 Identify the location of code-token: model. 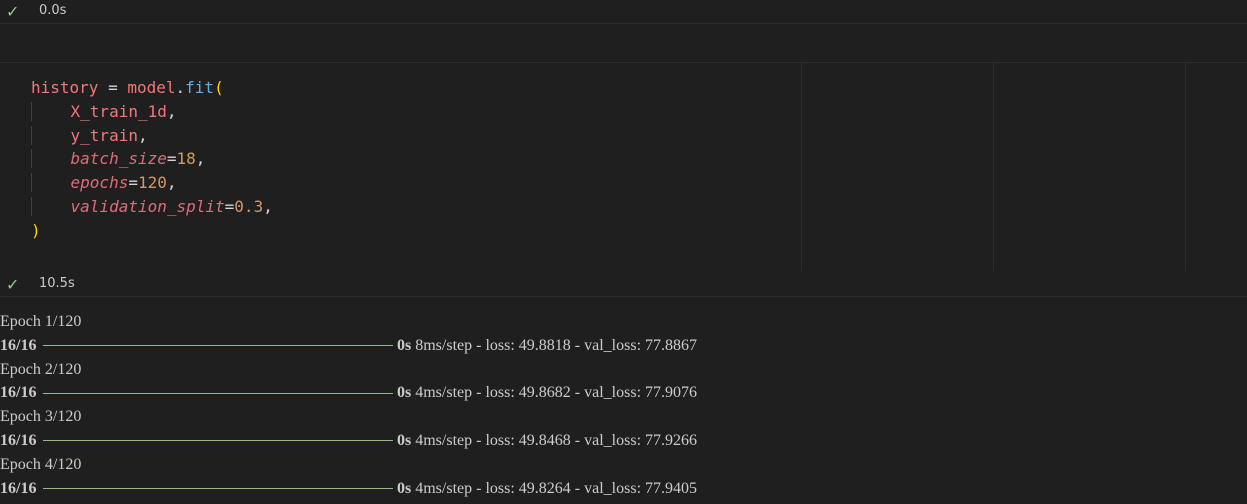
(151, 87).